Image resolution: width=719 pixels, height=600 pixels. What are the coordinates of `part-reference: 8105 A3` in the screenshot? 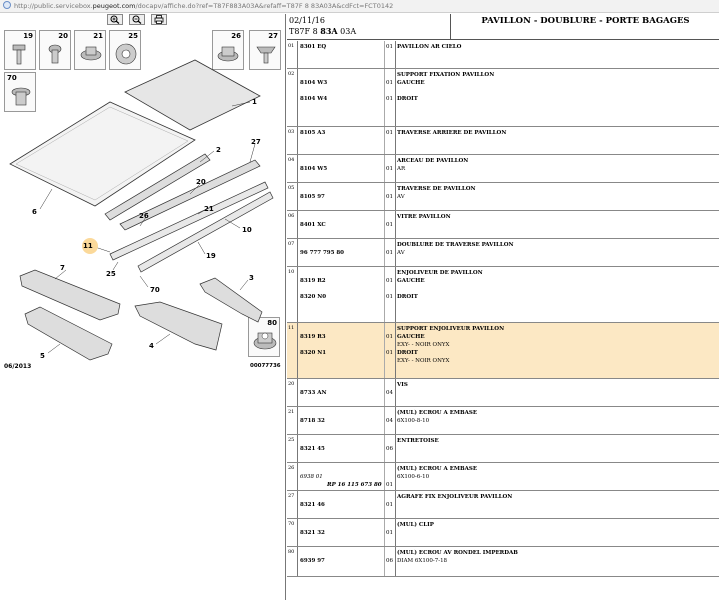 It's located at (313, 133).